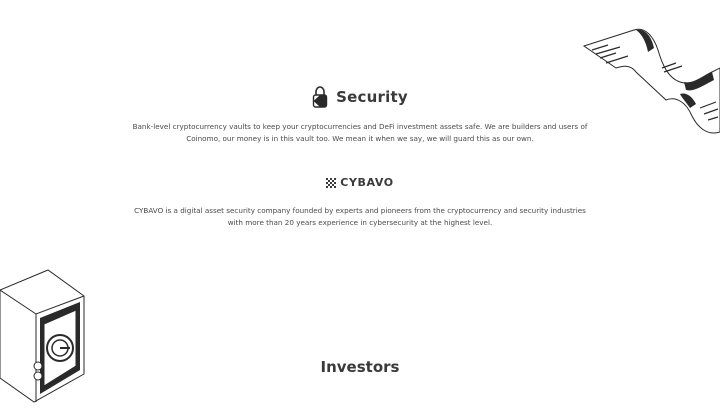 The height and width of the screenshot is (412, 720). I want to click on vault-safe-illustration, so click(42, 336).